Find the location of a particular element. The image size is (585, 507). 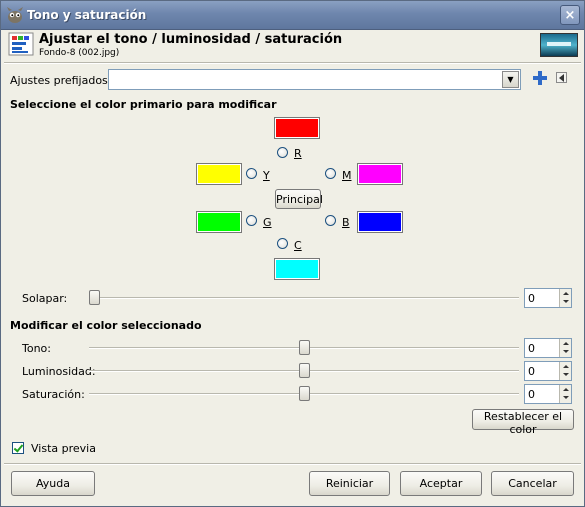

lightness-spin-buttons is located at coordinates (565, 371).